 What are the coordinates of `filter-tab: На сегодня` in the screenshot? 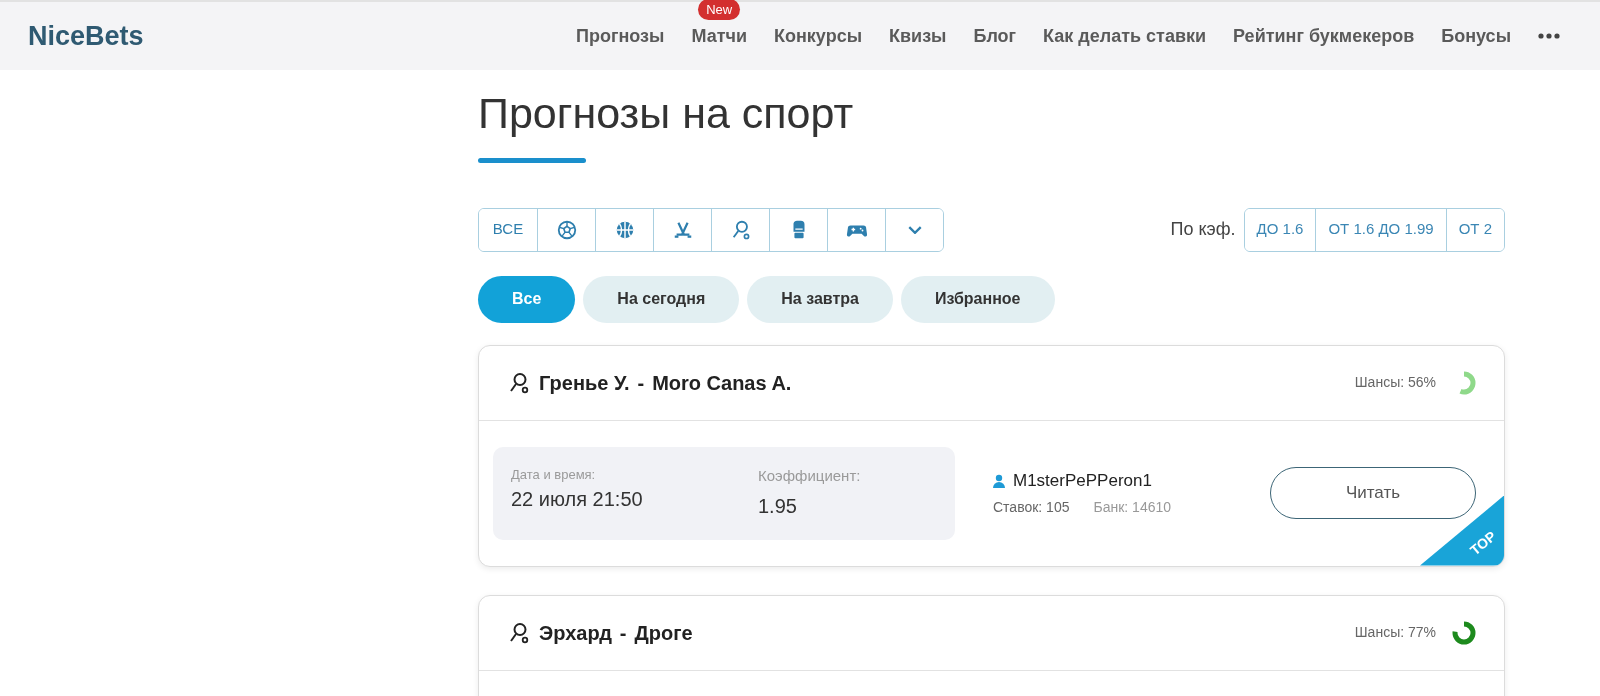 It's located at (661, 299).